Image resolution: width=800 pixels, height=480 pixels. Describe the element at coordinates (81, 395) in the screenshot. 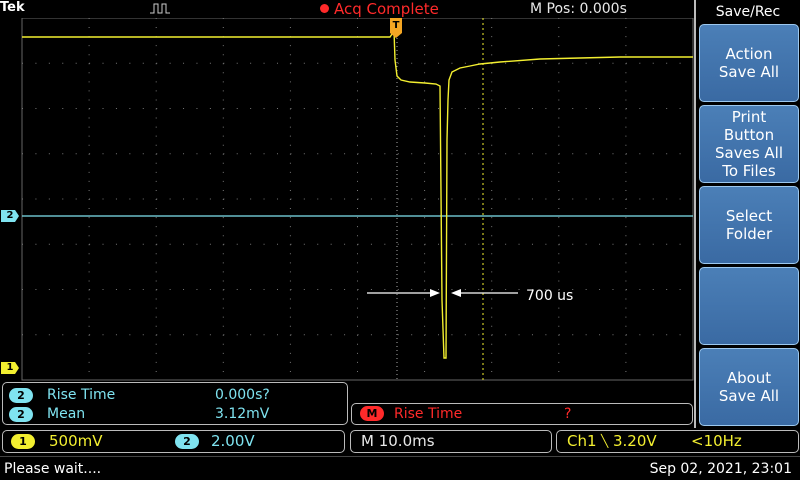

I see `measurement-label: Rise Time` at that location.